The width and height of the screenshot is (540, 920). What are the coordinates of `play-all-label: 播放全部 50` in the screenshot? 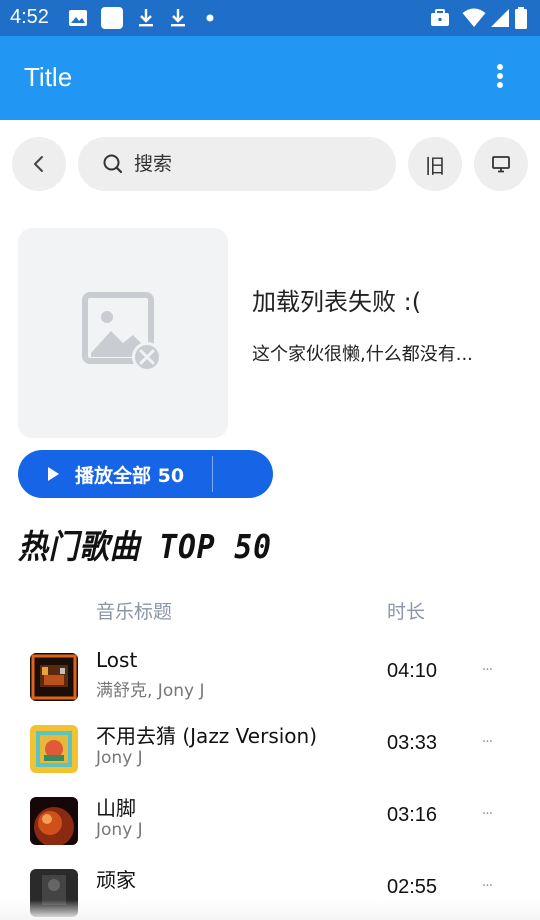 It's located at (130, 475).